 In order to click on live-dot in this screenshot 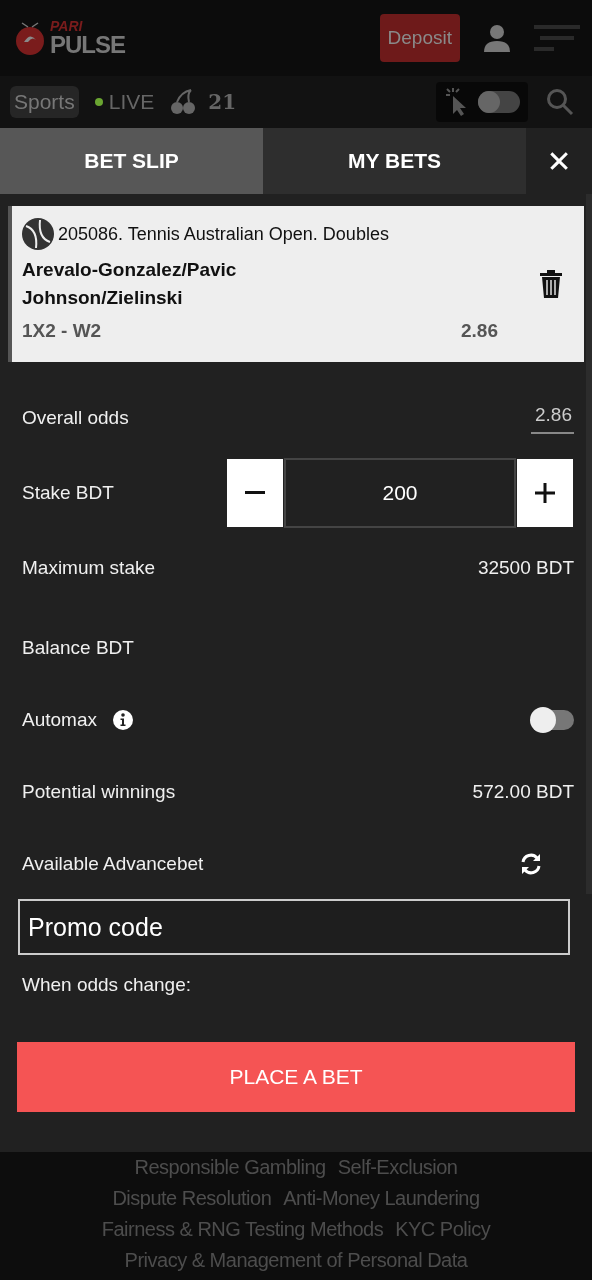, I will do `click(98, 102)`.